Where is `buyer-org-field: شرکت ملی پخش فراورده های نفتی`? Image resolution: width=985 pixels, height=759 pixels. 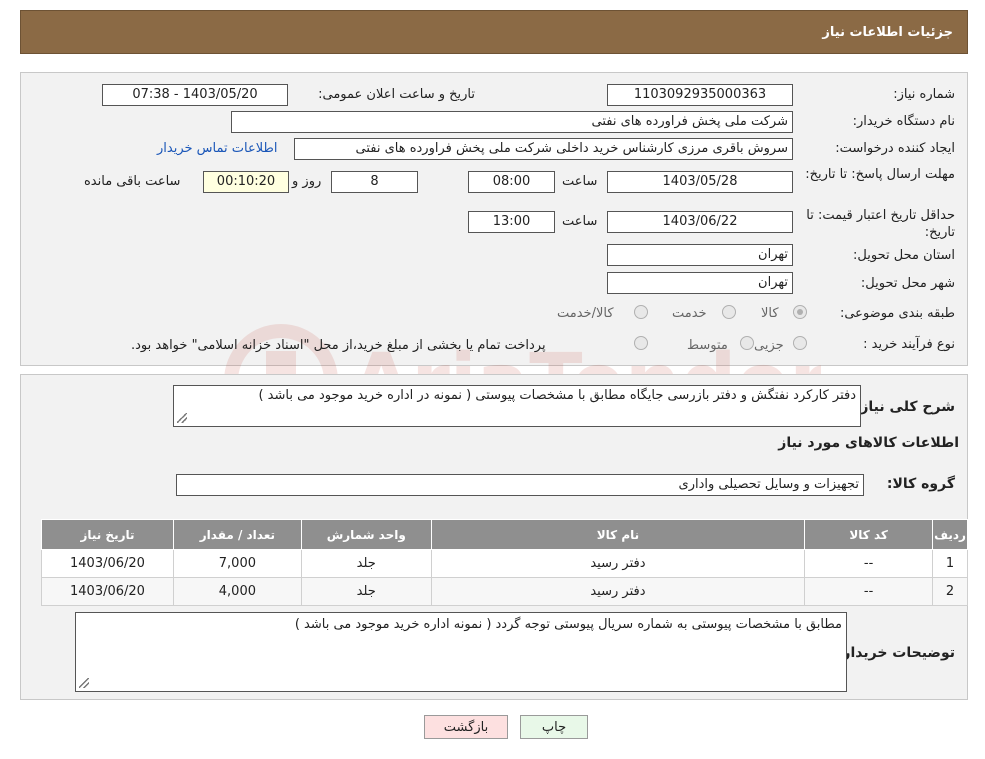 buyer-org-field: شرکت ملی پخش فراورده های نفتی is located at coordinates (512, 122).